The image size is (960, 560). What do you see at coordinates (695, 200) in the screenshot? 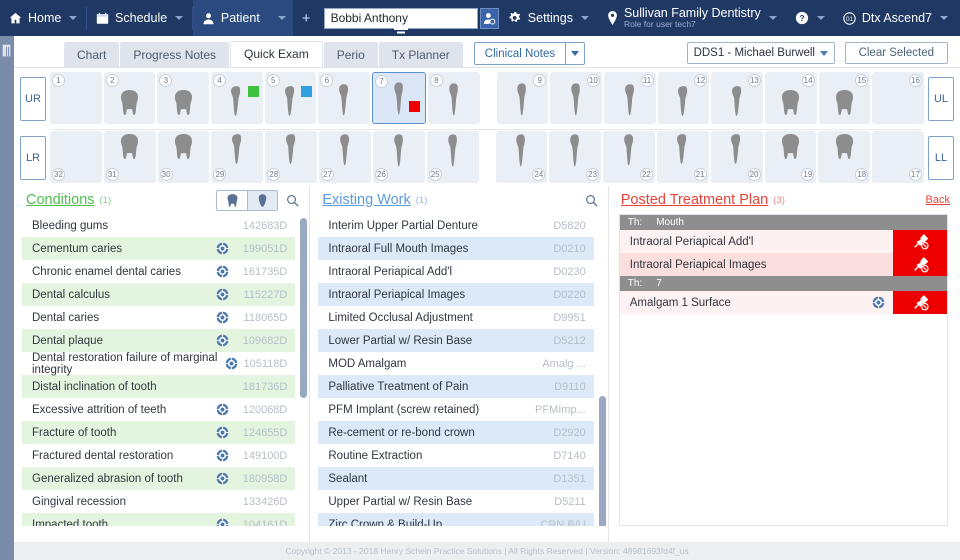
I see `treatment-plan-title: Posted Treatment Plan` at bounding box center [695, 200].